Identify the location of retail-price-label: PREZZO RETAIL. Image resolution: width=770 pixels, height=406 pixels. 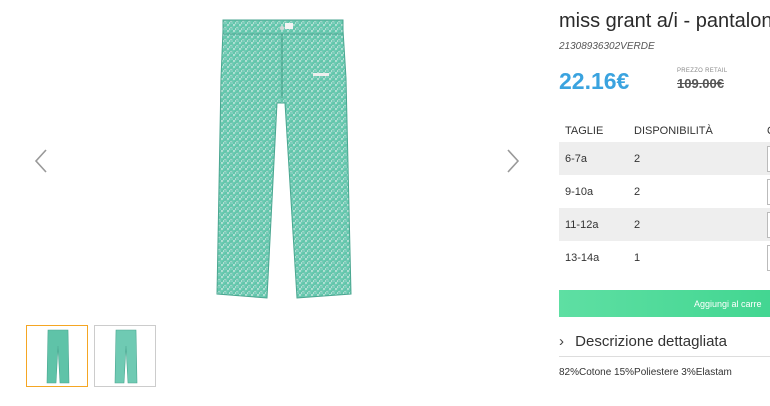
(702, 71).